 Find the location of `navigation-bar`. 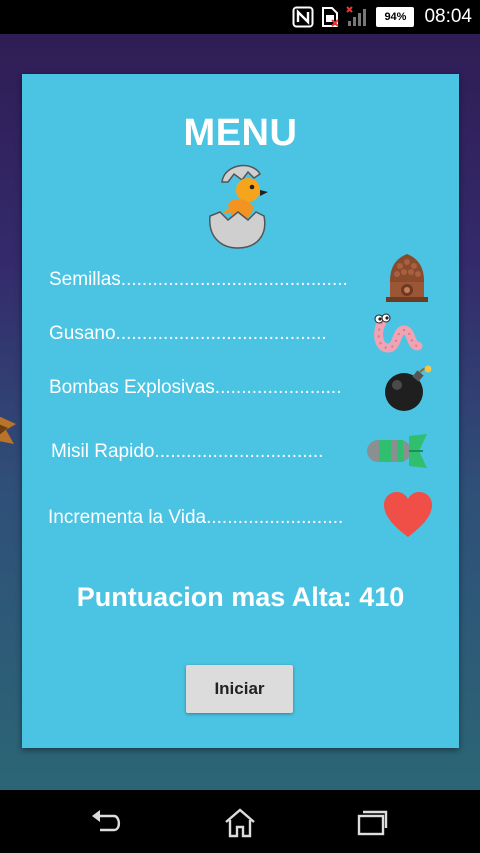

navigation-bar is located at coordinates (240, 821).